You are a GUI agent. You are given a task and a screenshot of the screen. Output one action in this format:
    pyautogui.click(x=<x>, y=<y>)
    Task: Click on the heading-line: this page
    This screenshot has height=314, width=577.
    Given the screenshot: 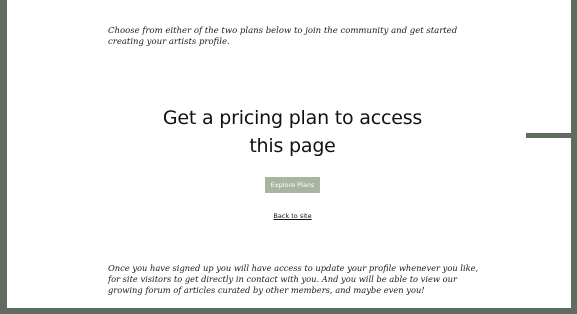 What is the action you would take?
    pyautogui.click(x=292, y=146)
    